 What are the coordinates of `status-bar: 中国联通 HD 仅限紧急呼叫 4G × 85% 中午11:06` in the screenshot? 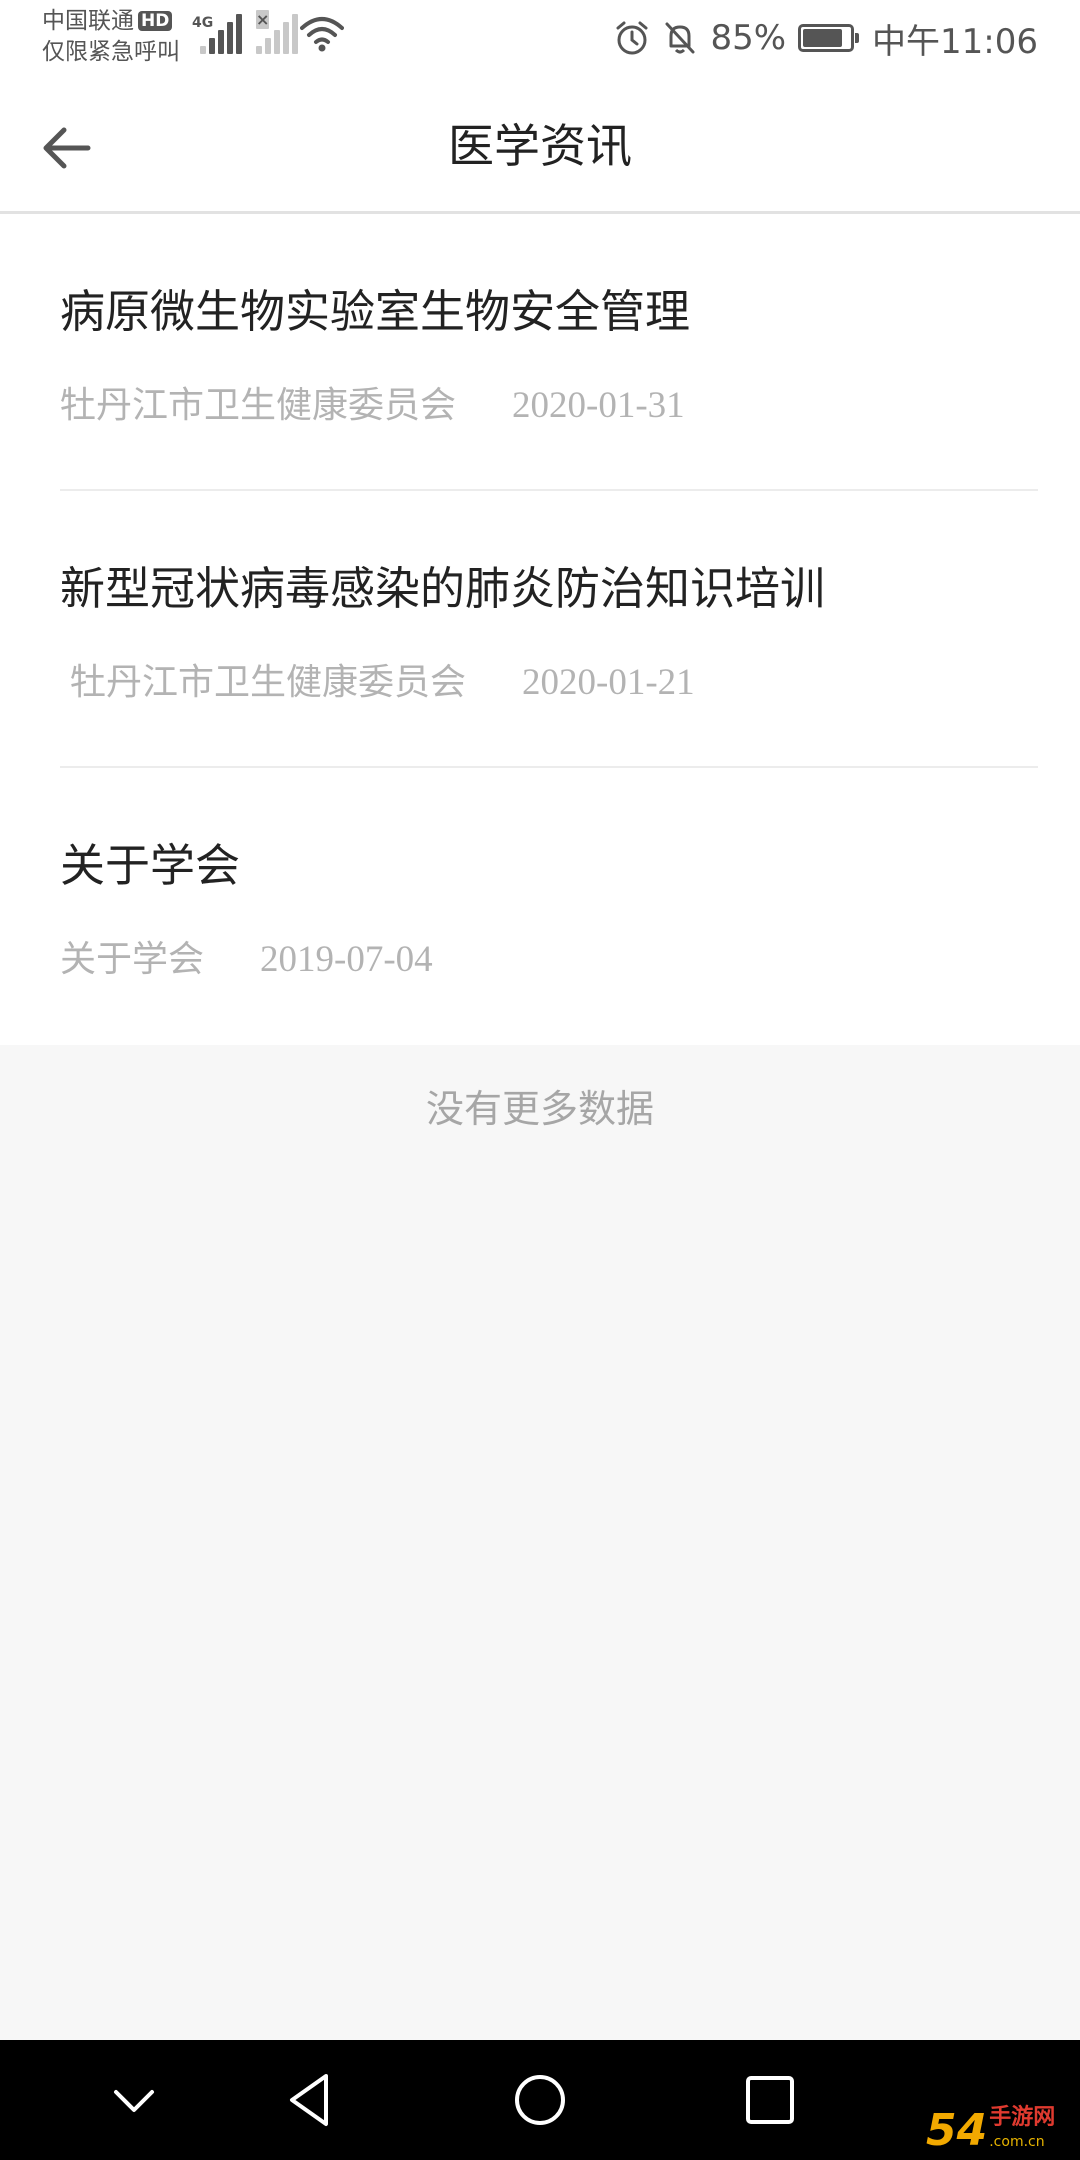 It's located at (540, 39).